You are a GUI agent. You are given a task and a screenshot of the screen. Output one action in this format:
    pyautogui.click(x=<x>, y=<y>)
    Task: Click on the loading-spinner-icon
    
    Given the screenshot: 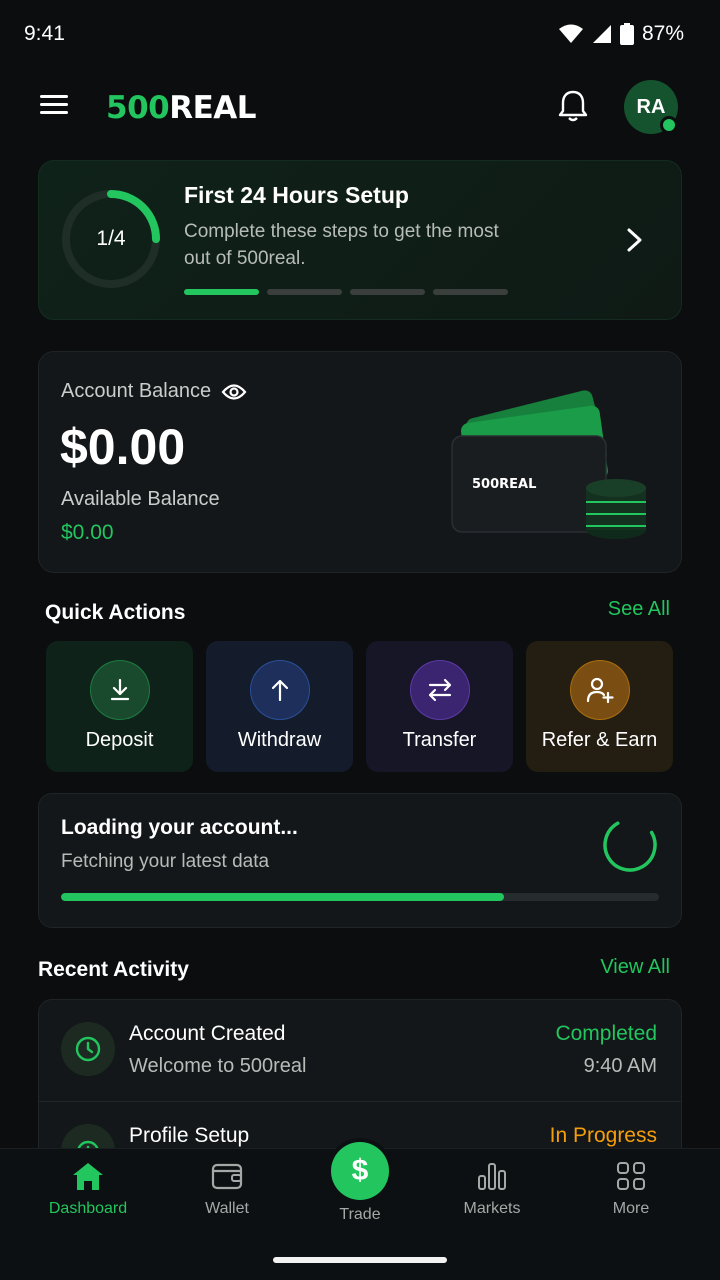 What is the action you would take?
    pyautogui.click(x=630, y=845)
    